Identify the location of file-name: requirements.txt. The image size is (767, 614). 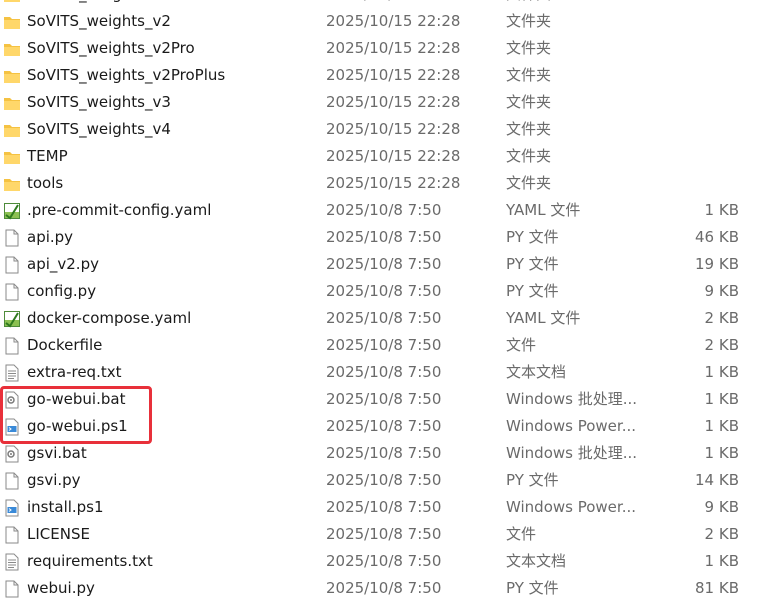
(90, 561).